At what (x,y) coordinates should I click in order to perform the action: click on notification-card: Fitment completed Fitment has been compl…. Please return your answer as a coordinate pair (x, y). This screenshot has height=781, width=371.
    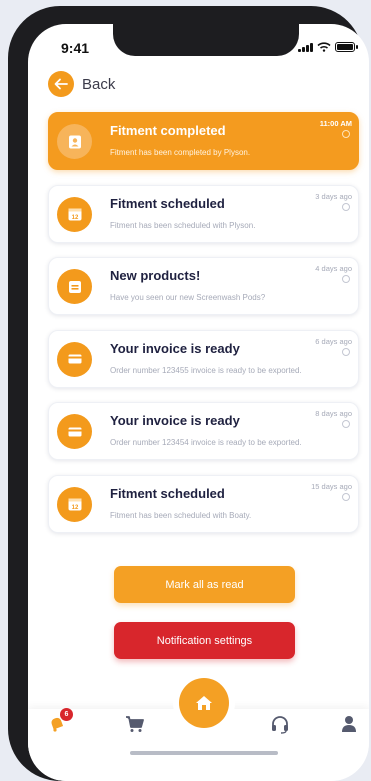
    Looking at the image, I should click on (203, 141).